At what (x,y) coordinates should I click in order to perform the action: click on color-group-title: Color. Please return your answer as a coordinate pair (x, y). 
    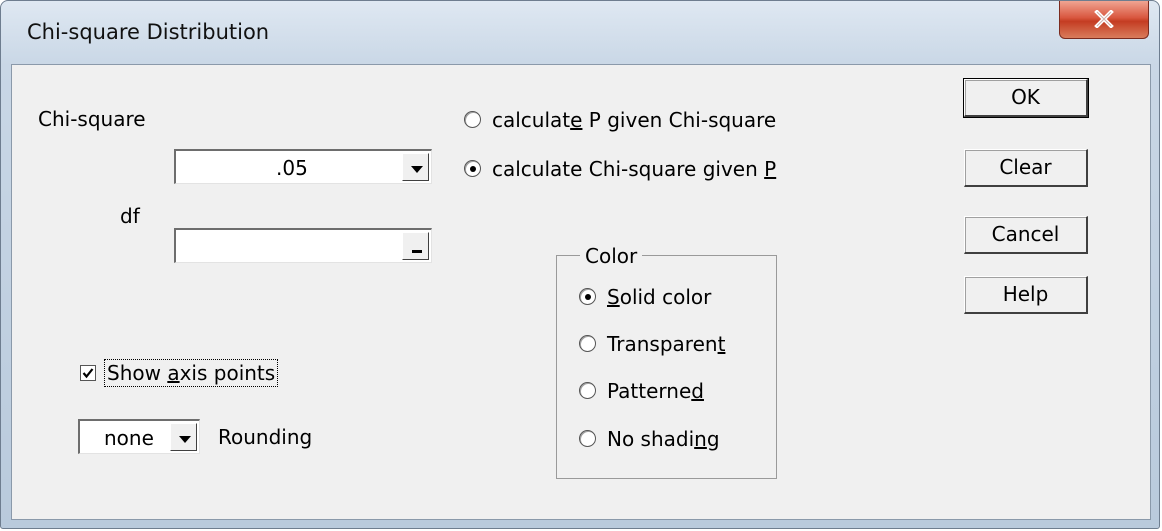
    Looking at the image, I should click on (611, 256).